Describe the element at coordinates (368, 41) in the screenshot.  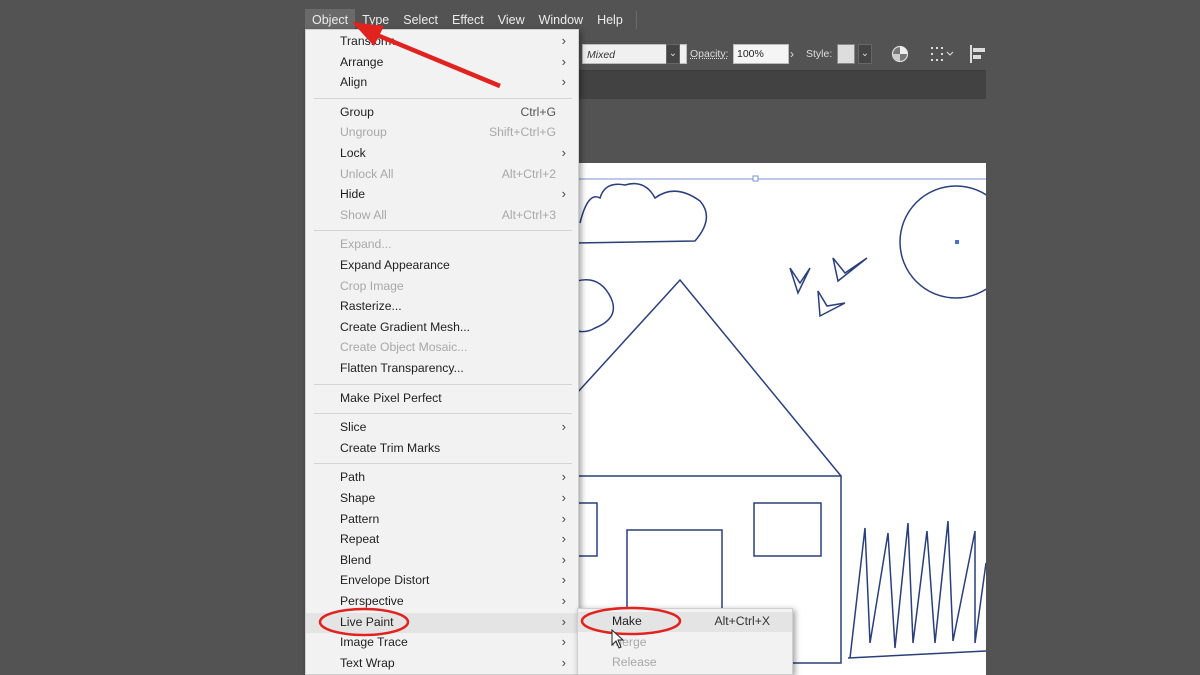
I see `menu-item-label: Transform` at that location.